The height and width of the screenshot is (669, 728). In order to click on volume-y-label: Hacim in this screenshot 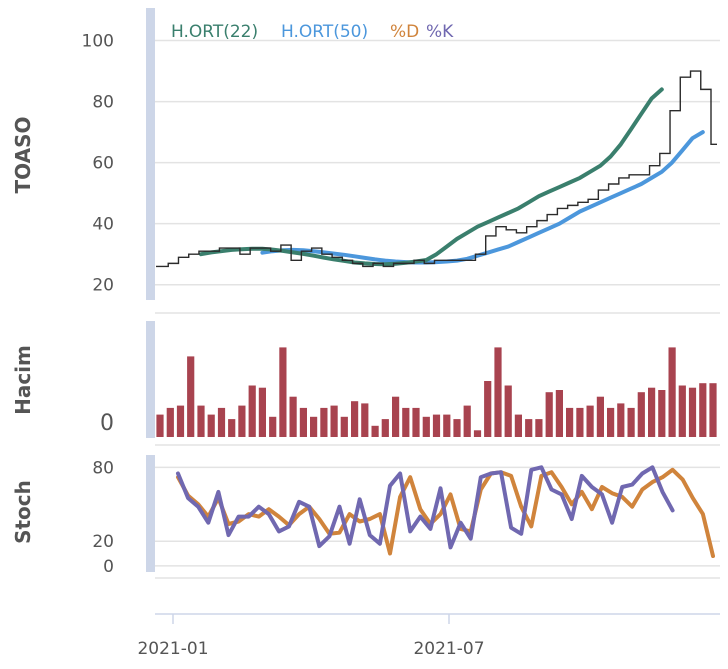, I will do `click(23, 380)`.